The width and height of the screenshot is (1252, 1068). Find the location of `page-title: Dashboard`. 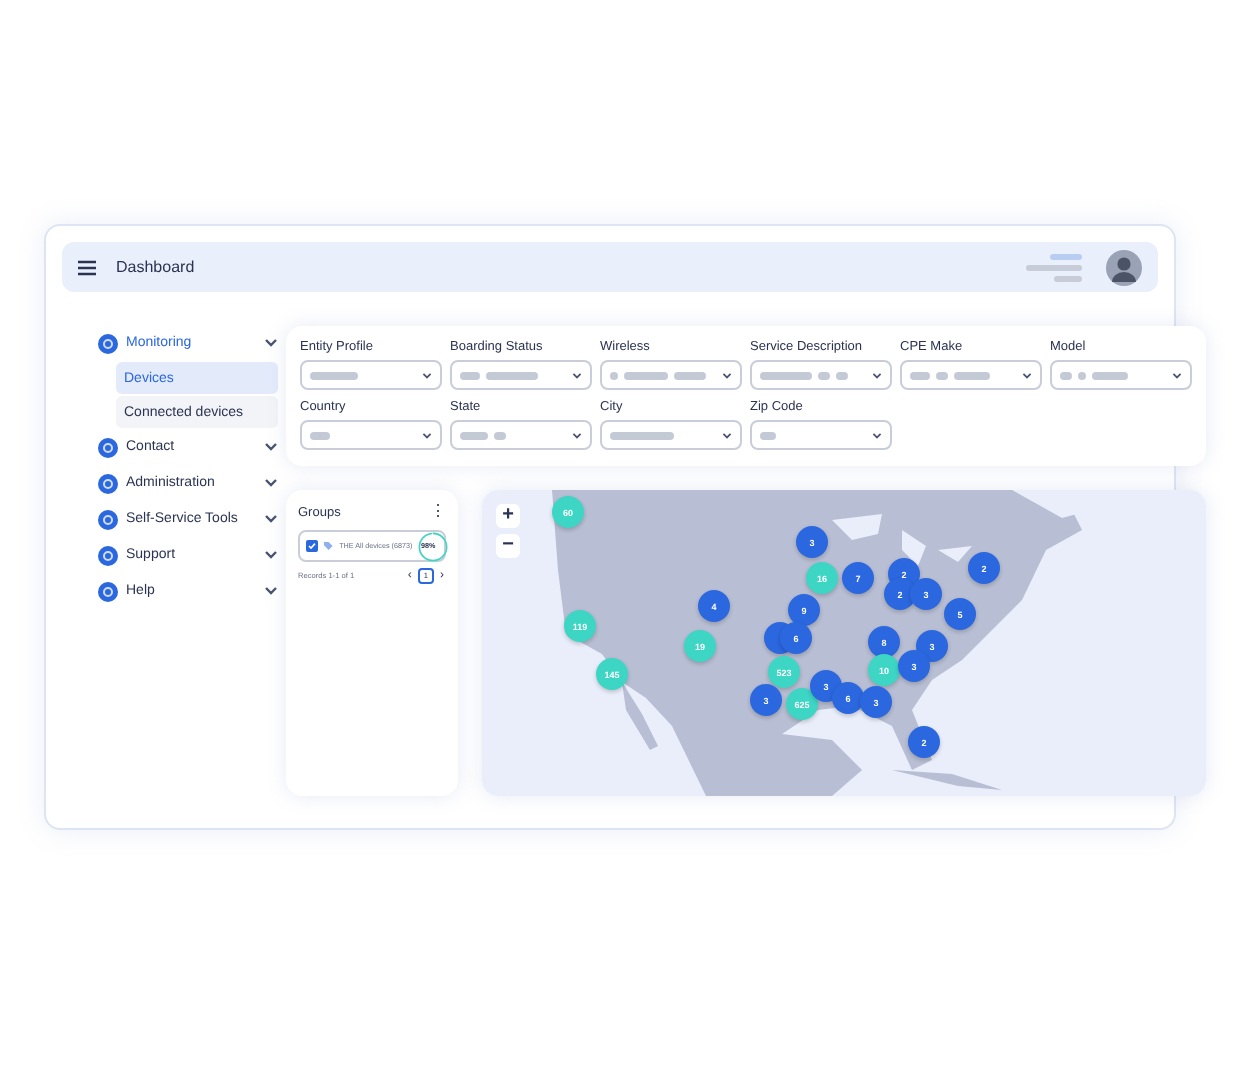

page-title: Dashboard is located at coordinates (156, 267).